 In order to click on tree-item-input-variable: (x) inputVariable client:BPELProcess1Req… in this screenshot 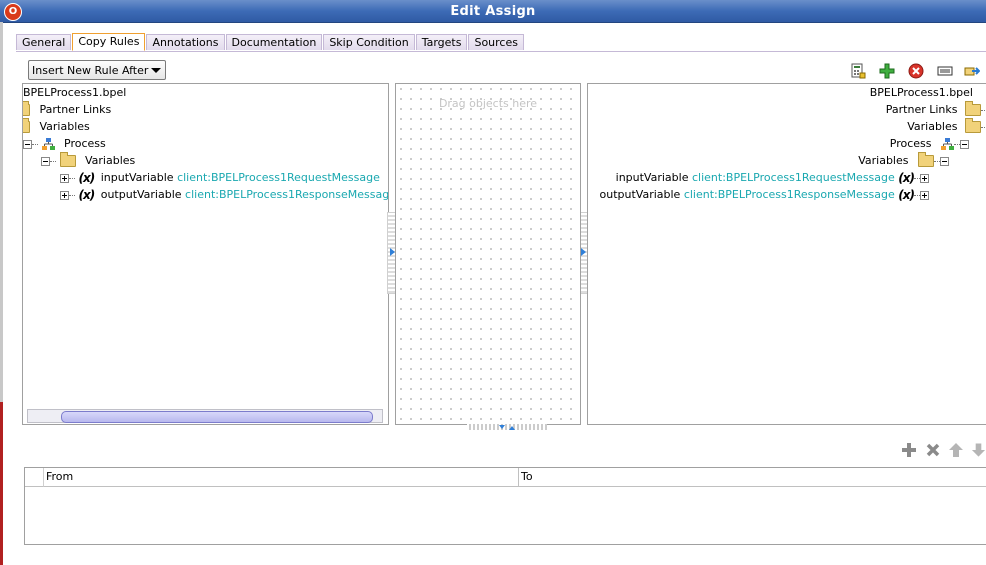, I will do `click(220, 177)`.